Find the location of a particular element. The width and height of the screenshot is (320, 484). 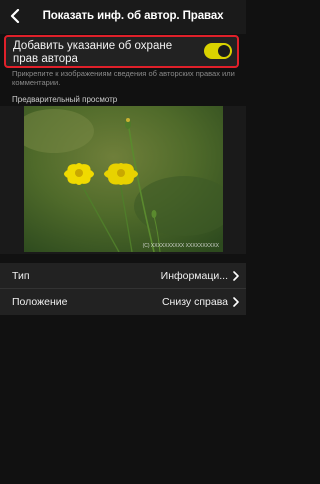

copyright-toggle-row: Добавить указание об охране прав автора is located at coordinates (121, 51).